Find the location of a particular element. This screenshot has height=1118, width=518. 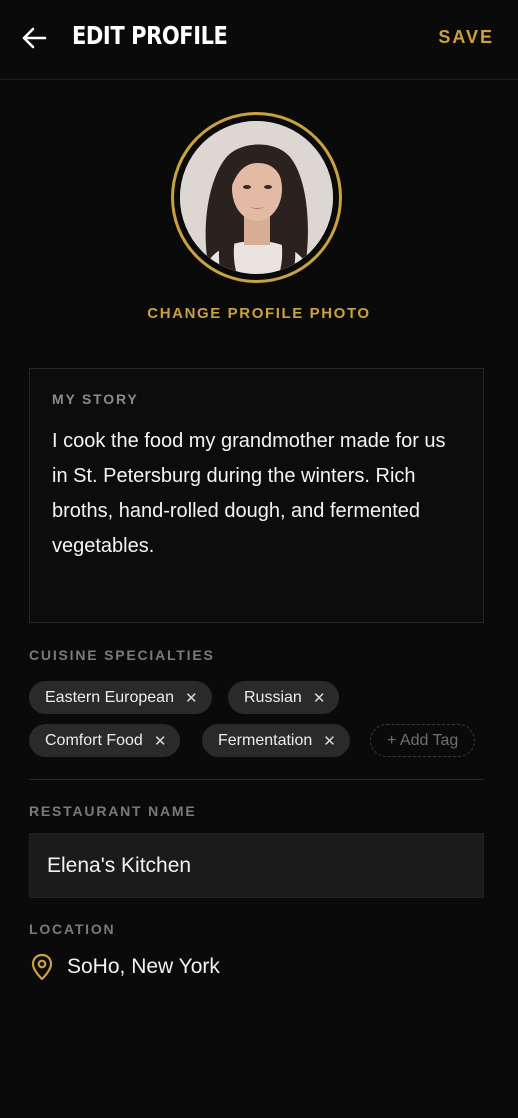

tag-chip: Russian ✕ is located at coordinates (284, 697).